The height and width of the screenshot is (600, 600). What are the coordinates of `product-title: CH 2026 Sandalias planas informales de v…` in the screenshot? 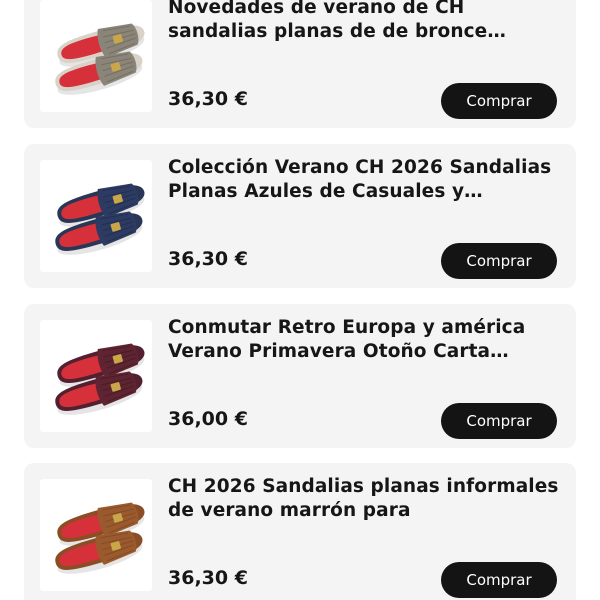 It's located at (364, 499).